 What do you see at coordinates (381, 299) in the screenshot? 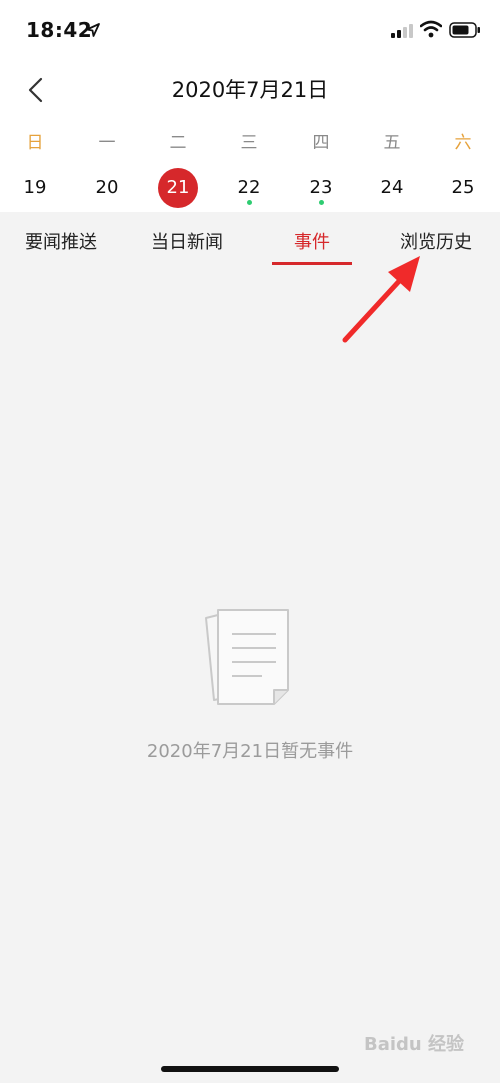
I see `red-arrow-icon` at bounding box center [381, 299].